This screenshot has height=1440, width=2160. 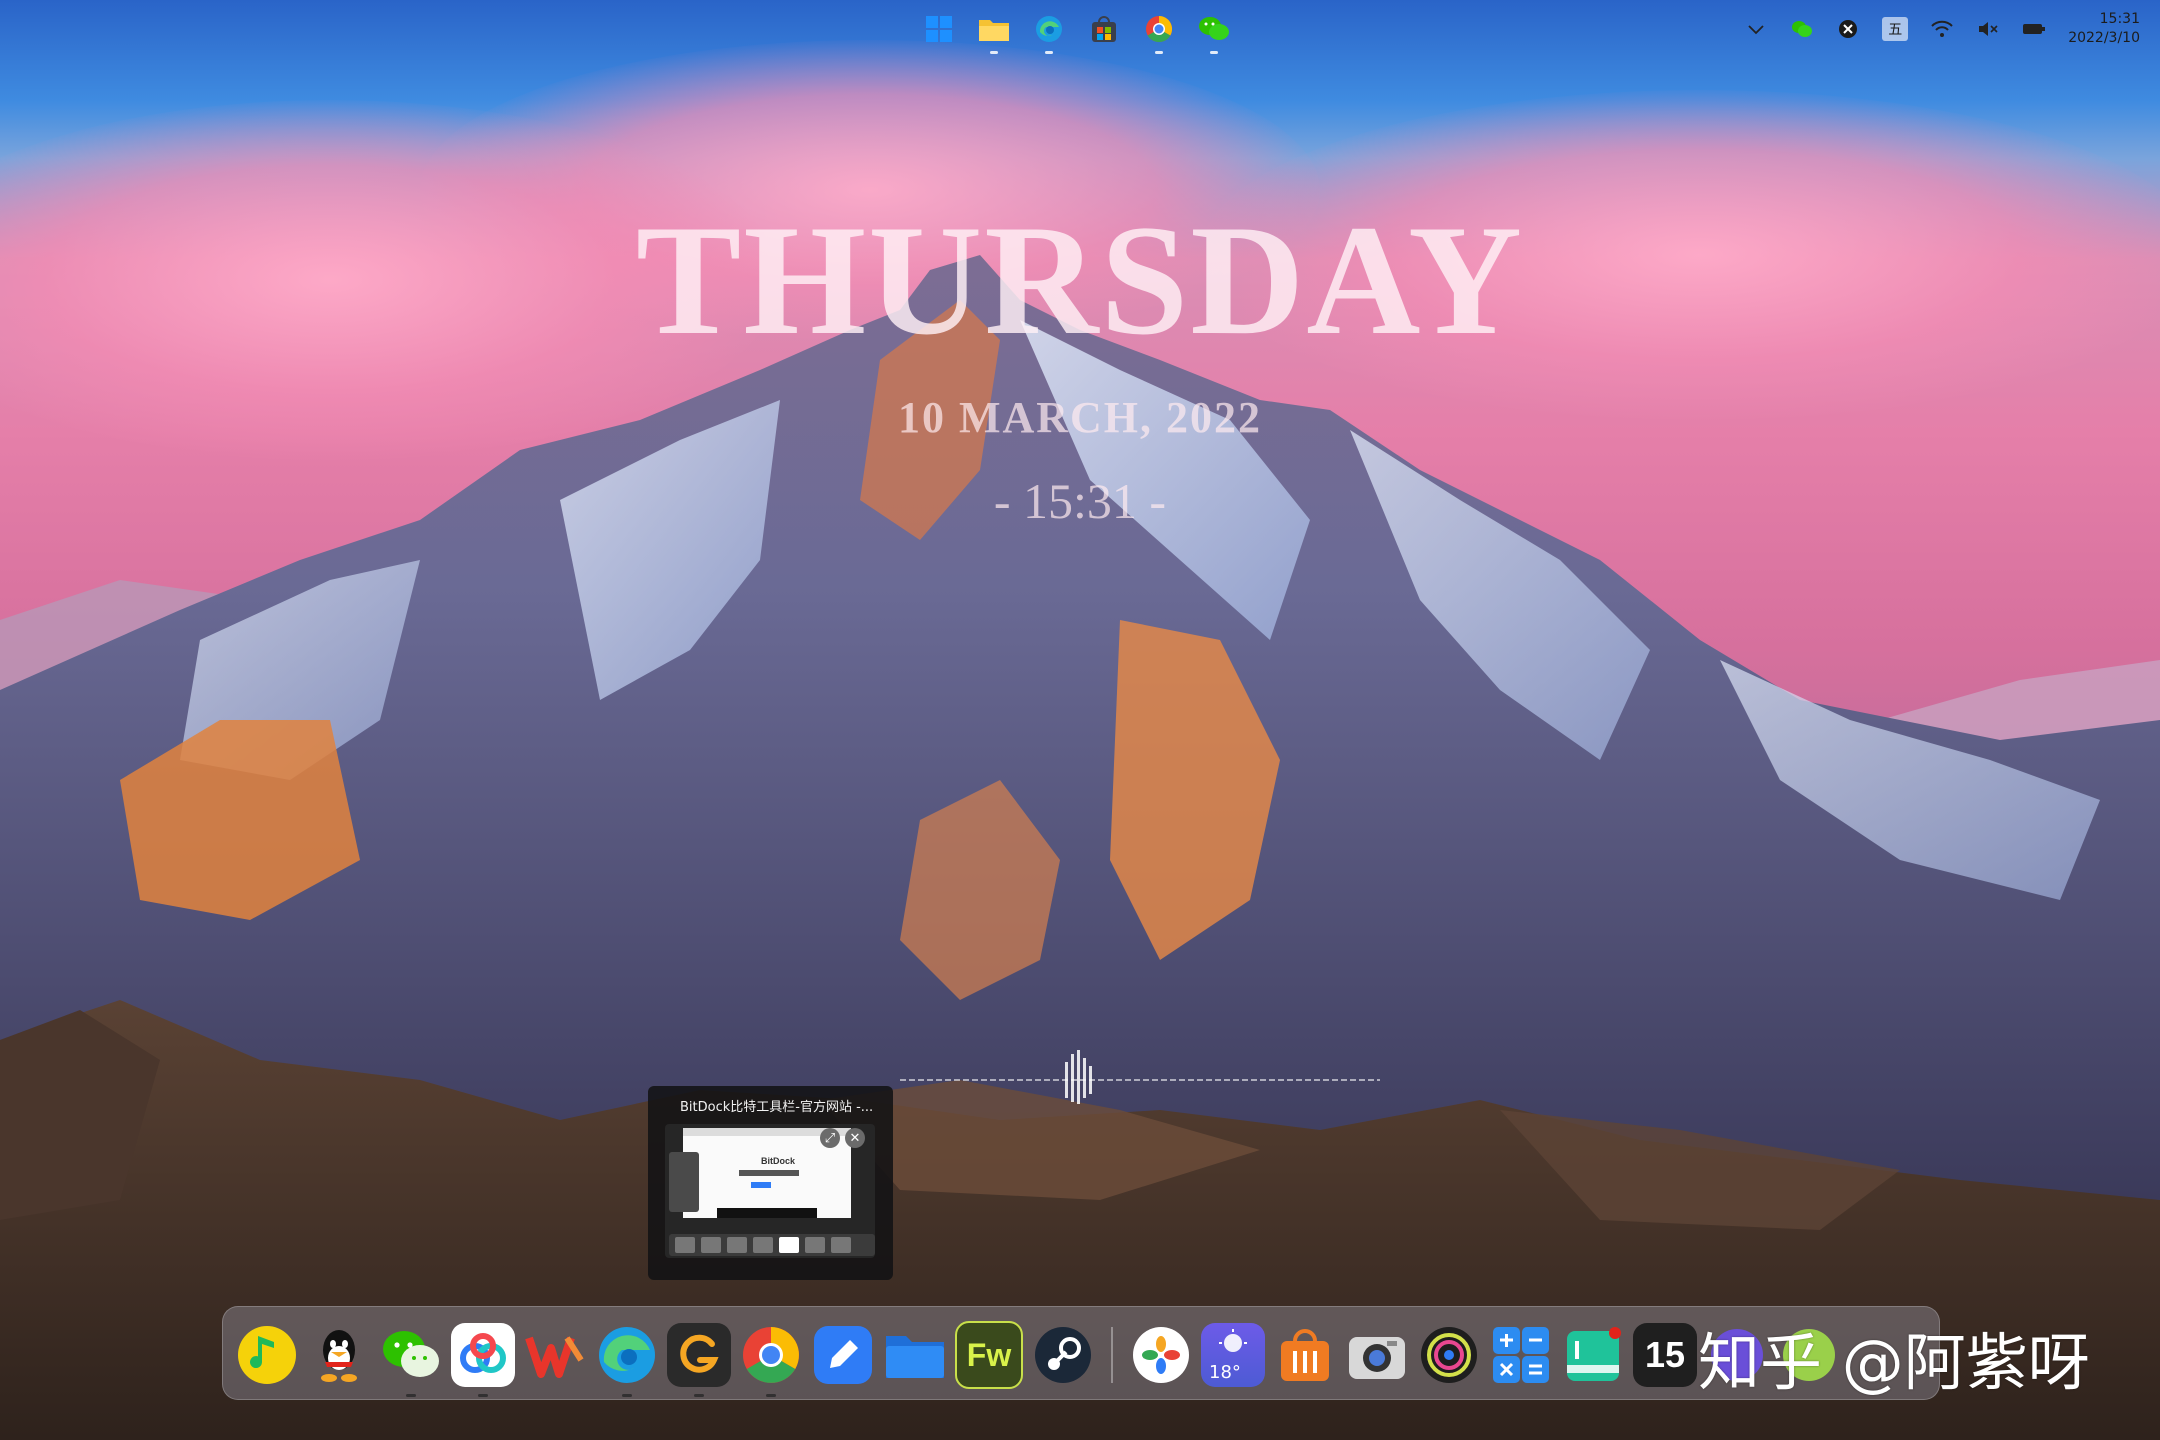 I want to click on windows-start-icon, so click(x=939, y=29).